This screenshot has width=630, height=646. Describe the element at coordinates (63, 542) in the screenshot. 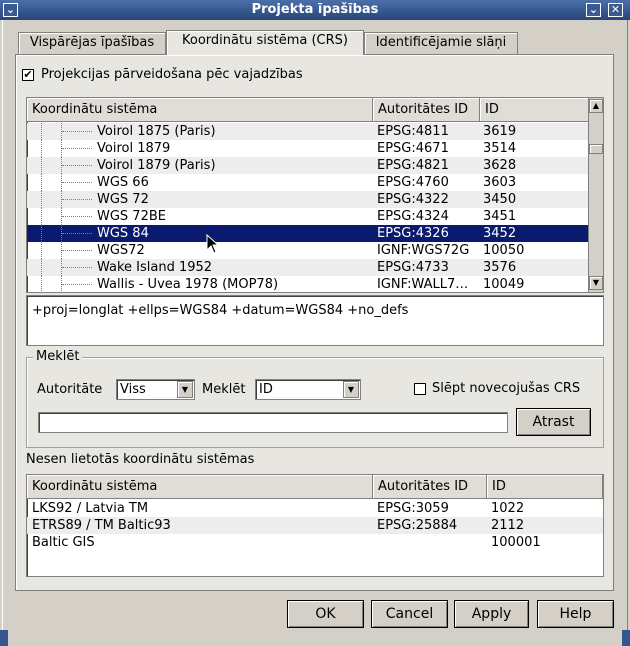

I see `cell-name: Baltic GIS` at that location.